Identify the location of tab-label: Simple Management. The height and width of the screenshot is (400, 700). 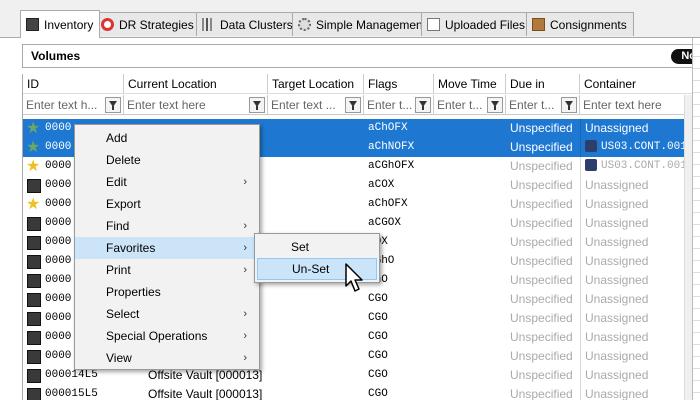
(371, 24).